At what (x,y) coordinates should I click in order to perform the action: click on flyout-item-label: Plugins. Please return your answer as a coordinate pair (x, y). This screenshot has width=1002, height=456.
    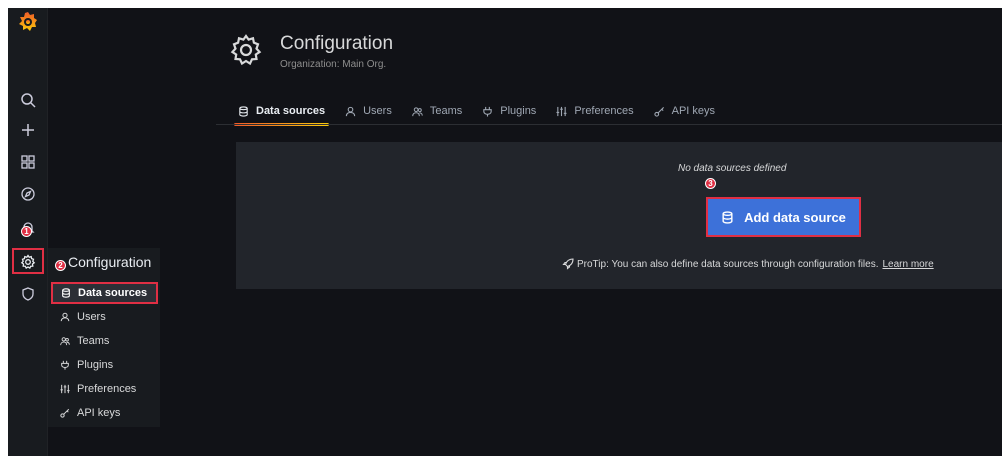
    Looking at the image, I should click on (95, 365).